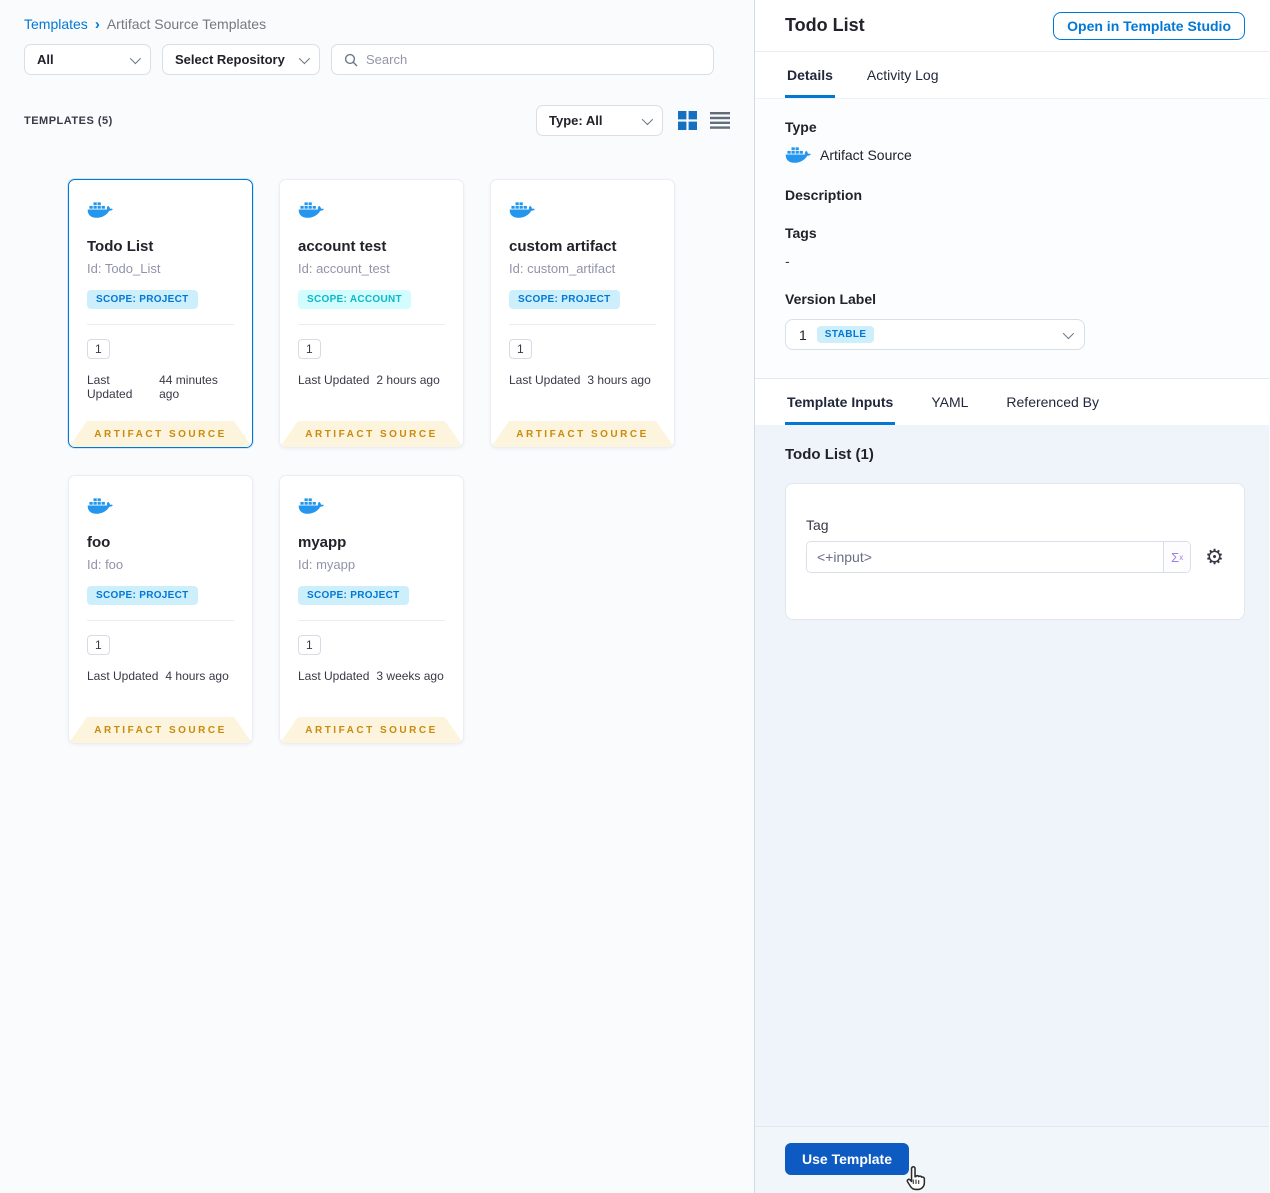 The height and width of the screenshot is (1193, 1270). What do you see at coordinates (408, 380) in the screenshot?
I see `last-updated-value: 2 hours ago` at bounding box center [408, 380].